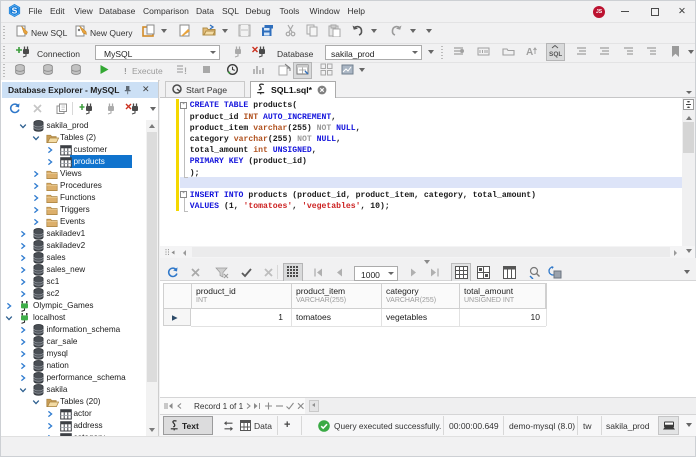 This screenshot has width=696, height=457. I want to click on svg-text: SQL, so click(555, 54).